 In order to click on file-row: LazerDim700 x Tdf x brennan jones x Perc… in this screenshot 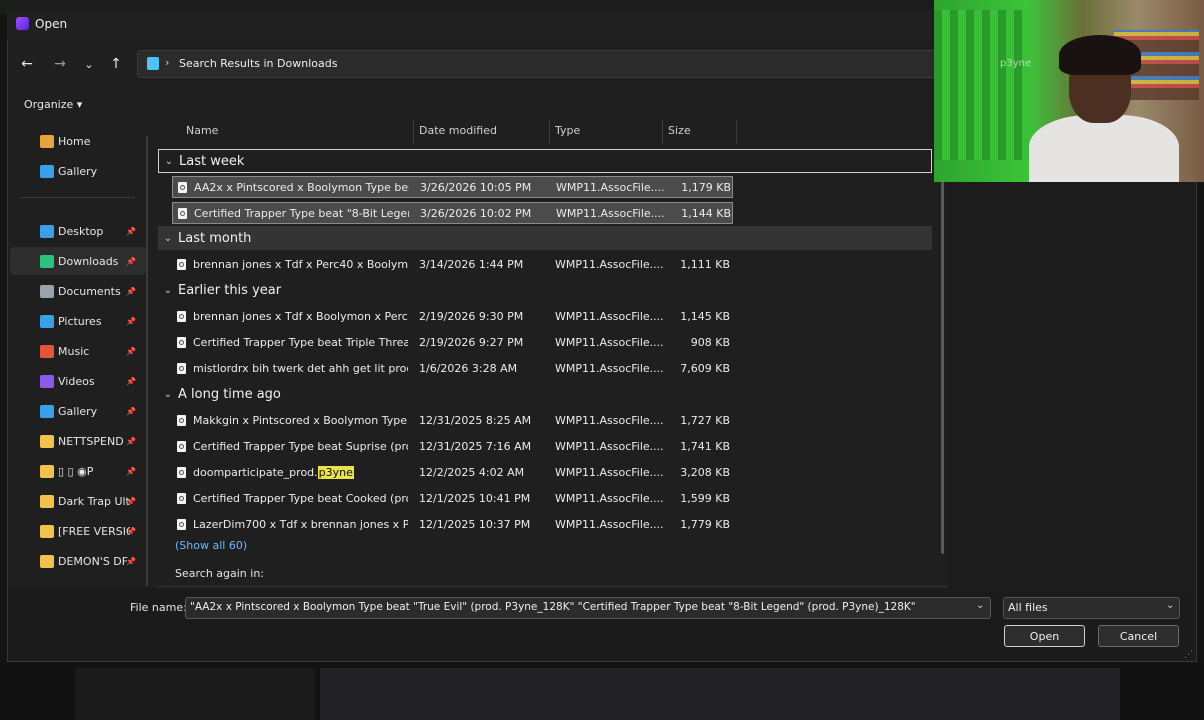, I will do `click(452, 525)`.